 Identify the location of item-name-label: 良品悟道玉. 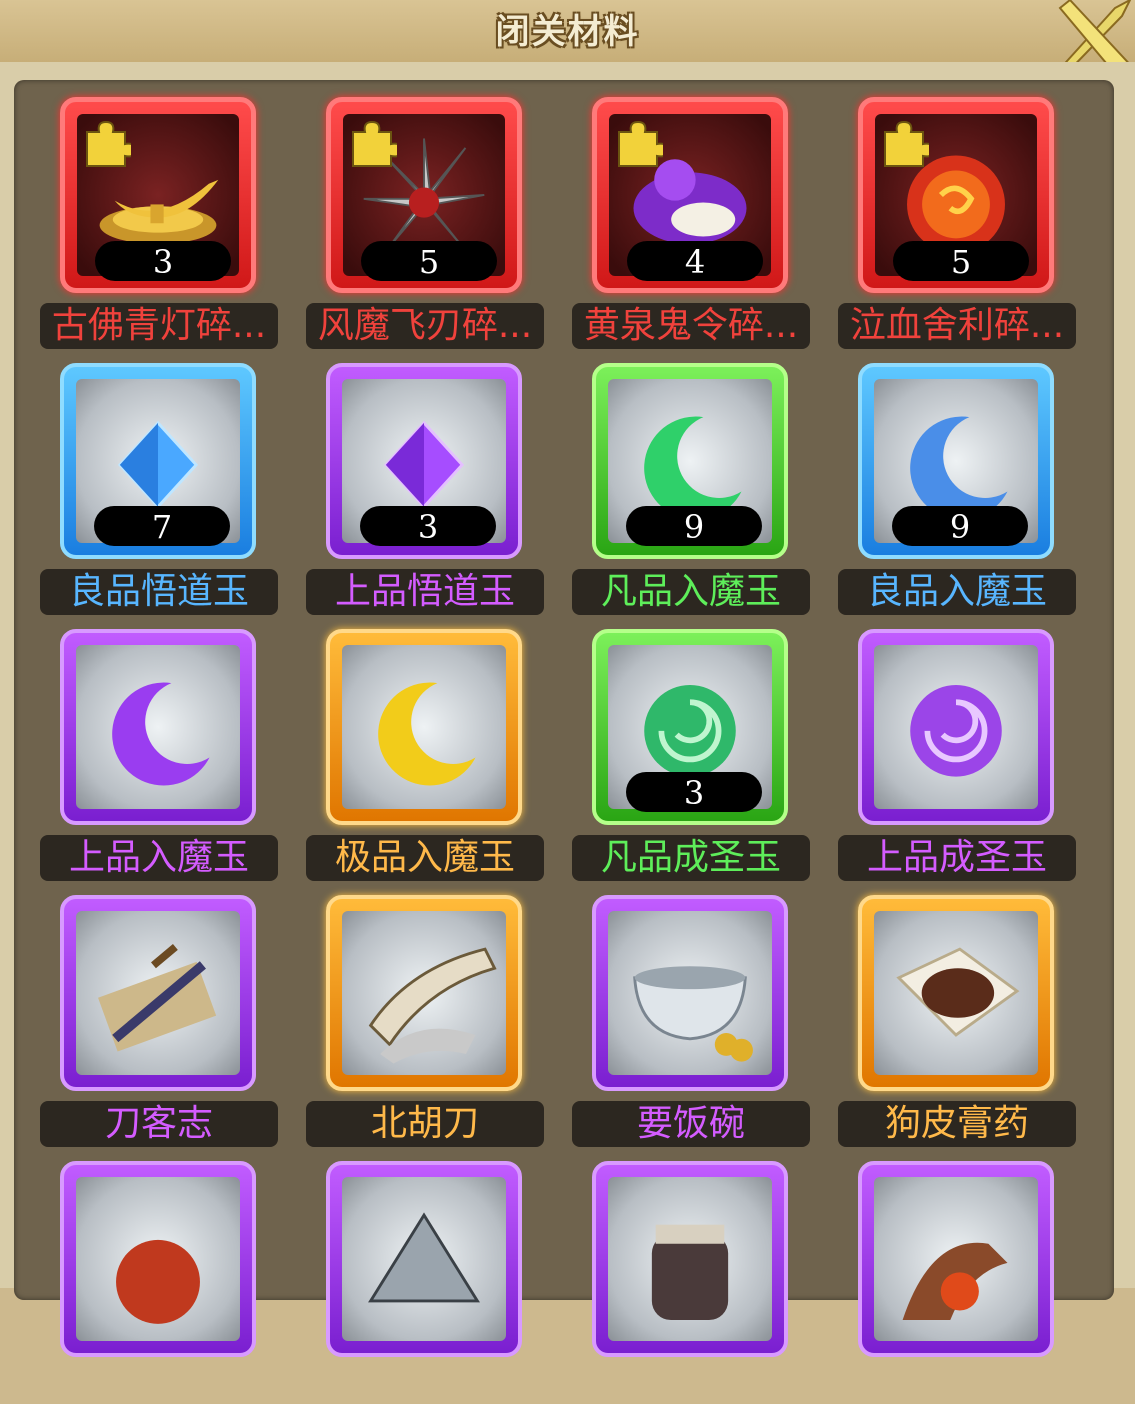
(159, 592).